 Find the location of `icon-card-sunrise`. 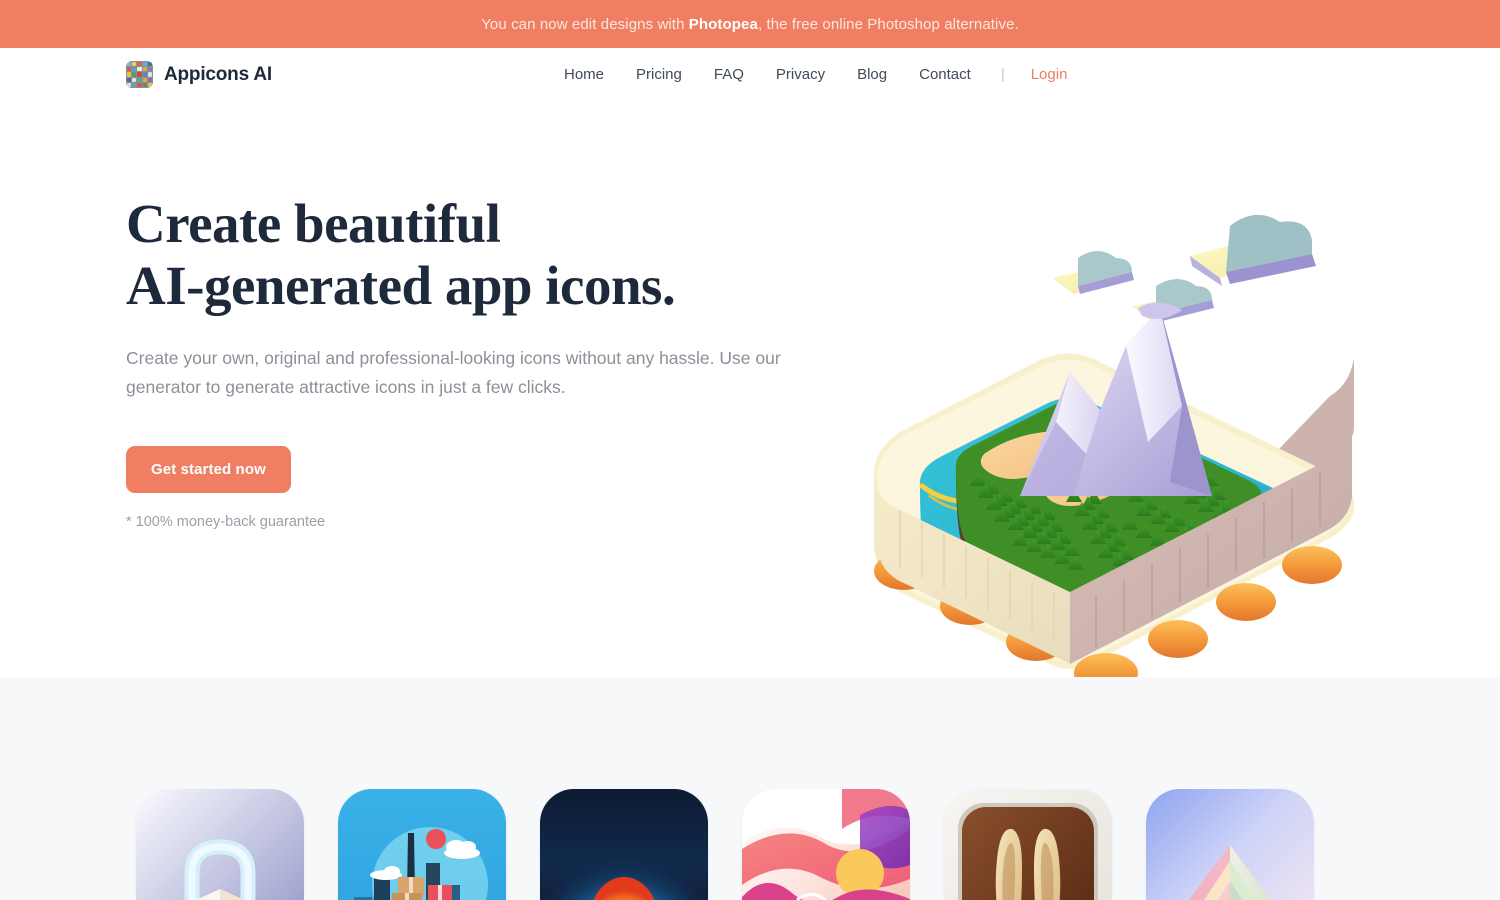

icon-card-sunrise is located at coordinates (624, 844).